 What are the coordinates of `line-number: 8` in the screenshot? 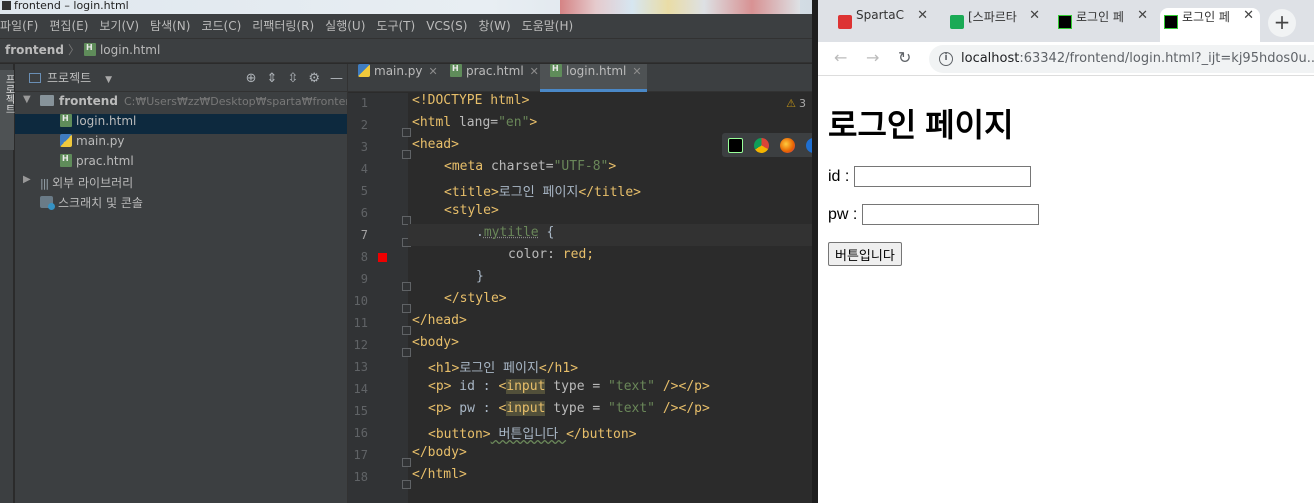 It's located at (364, 257).